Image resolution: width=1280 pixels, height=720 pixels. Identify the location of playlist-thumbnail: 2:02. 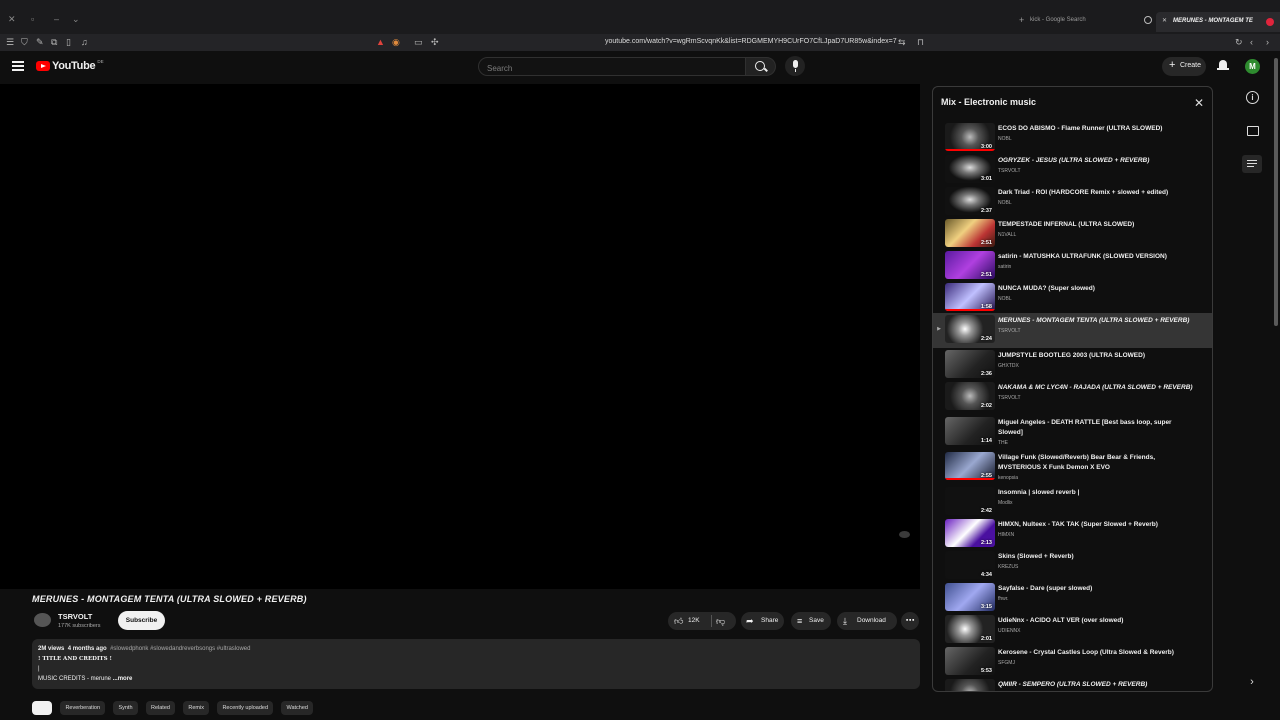
(970, 396).